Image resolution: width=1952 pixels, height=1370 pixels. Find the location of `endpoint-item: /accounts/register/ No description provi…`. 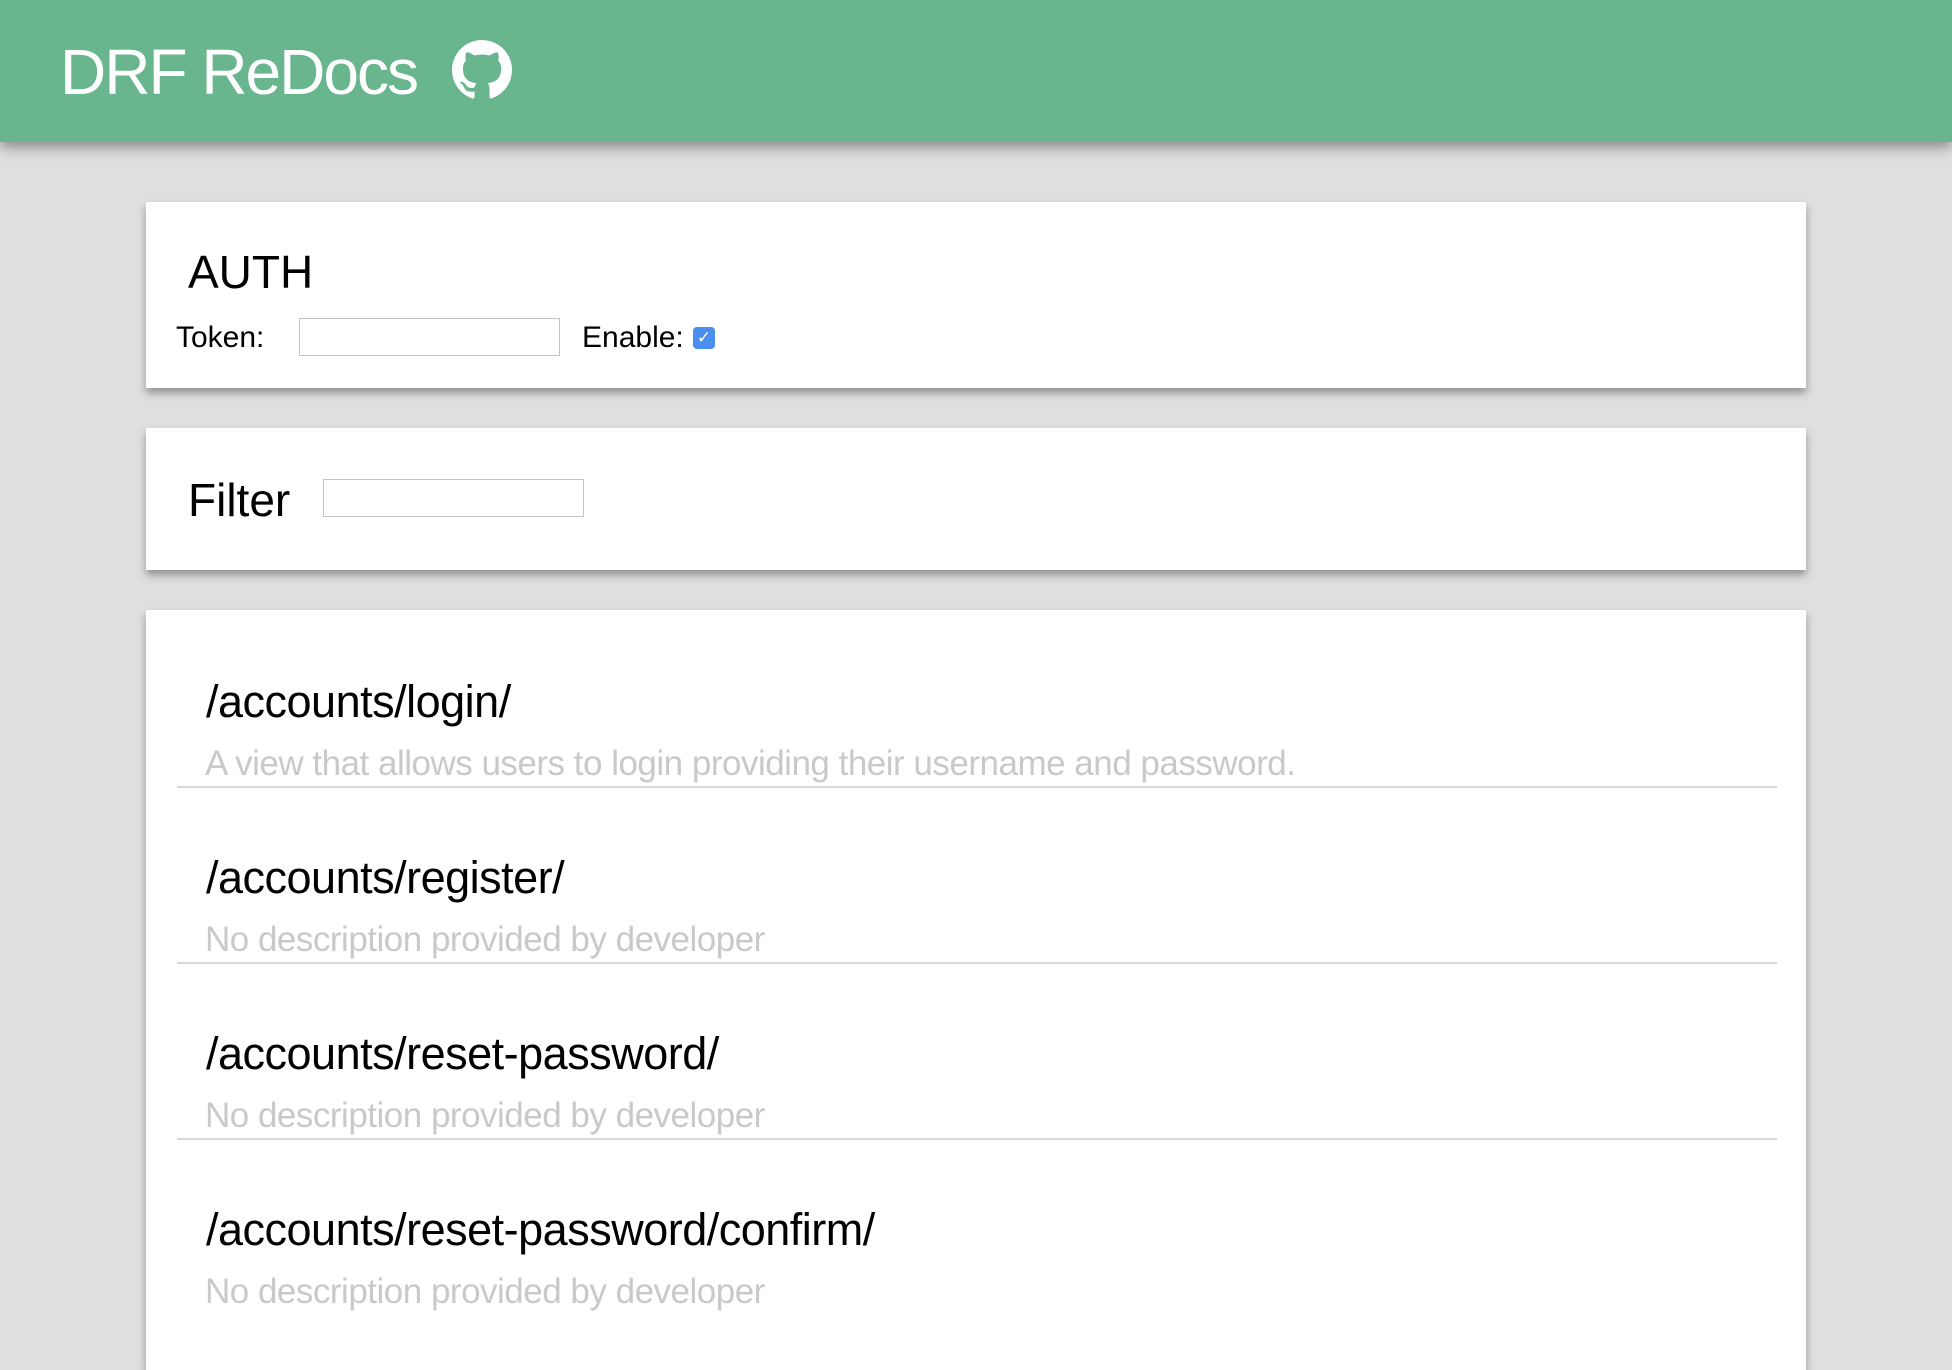

endpoint-item: /accounts/register/ No description provi… is located at coordinates (977, 875).